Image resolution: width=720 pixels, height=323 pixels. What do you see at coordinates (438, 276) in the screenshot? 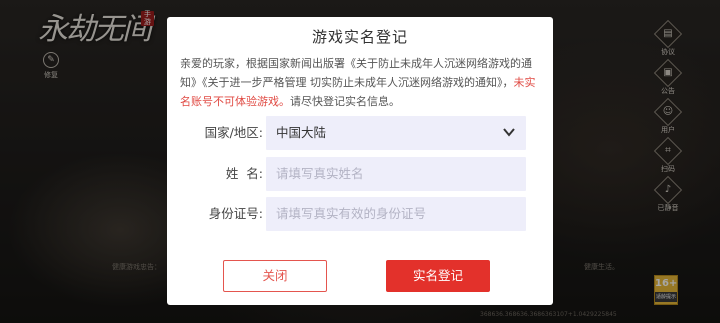
I see `register-button: 实名登记` at bounding box center [438, 276].